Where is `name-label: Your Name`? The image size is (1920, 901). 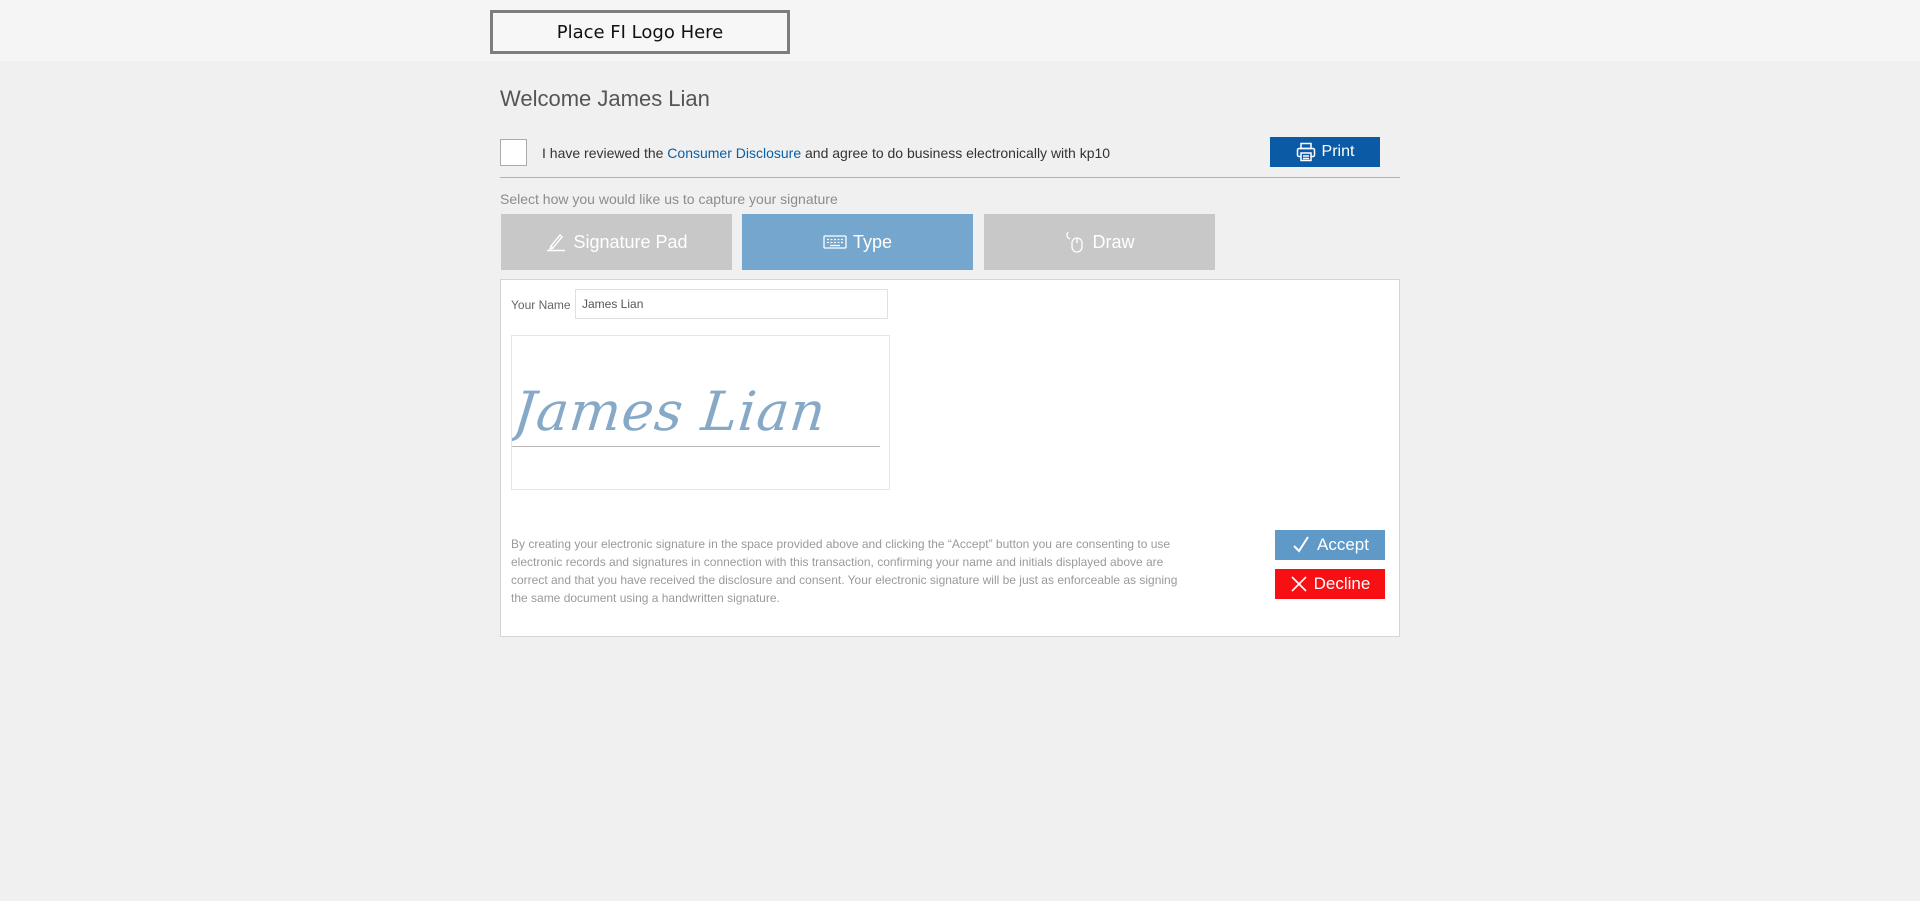 name-label: Your Name is located at coordinates (541, 305).